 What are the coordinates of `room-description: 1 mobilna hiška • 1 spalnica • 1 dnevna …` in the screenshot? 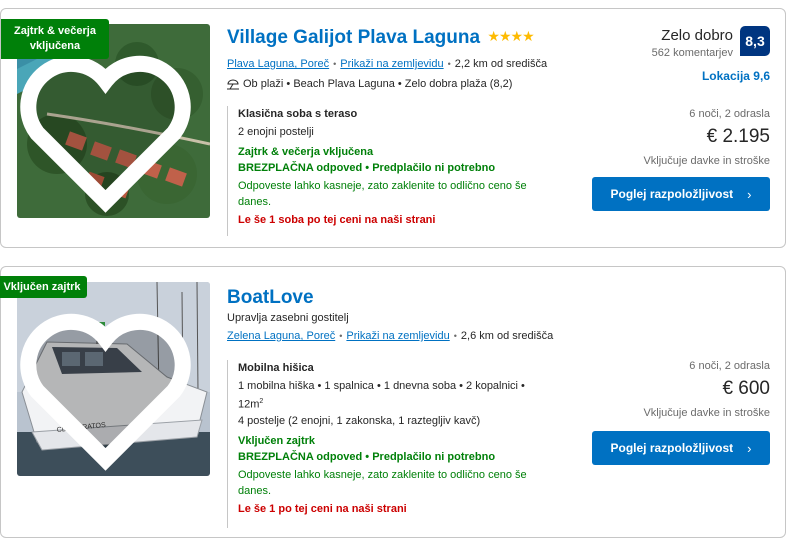 It's located at (392, 403).